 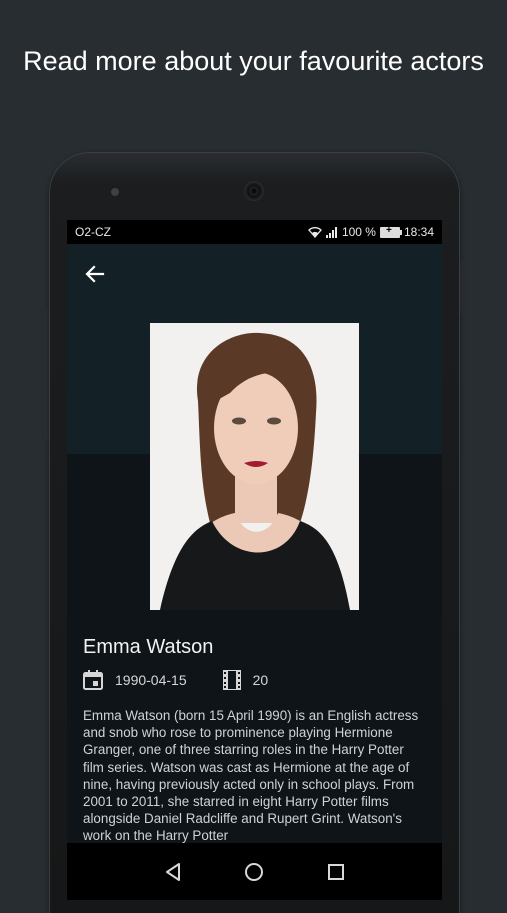 I want to click on status-bar: O2-CZ 100 % + 18:34, so click(x=254, y=232).